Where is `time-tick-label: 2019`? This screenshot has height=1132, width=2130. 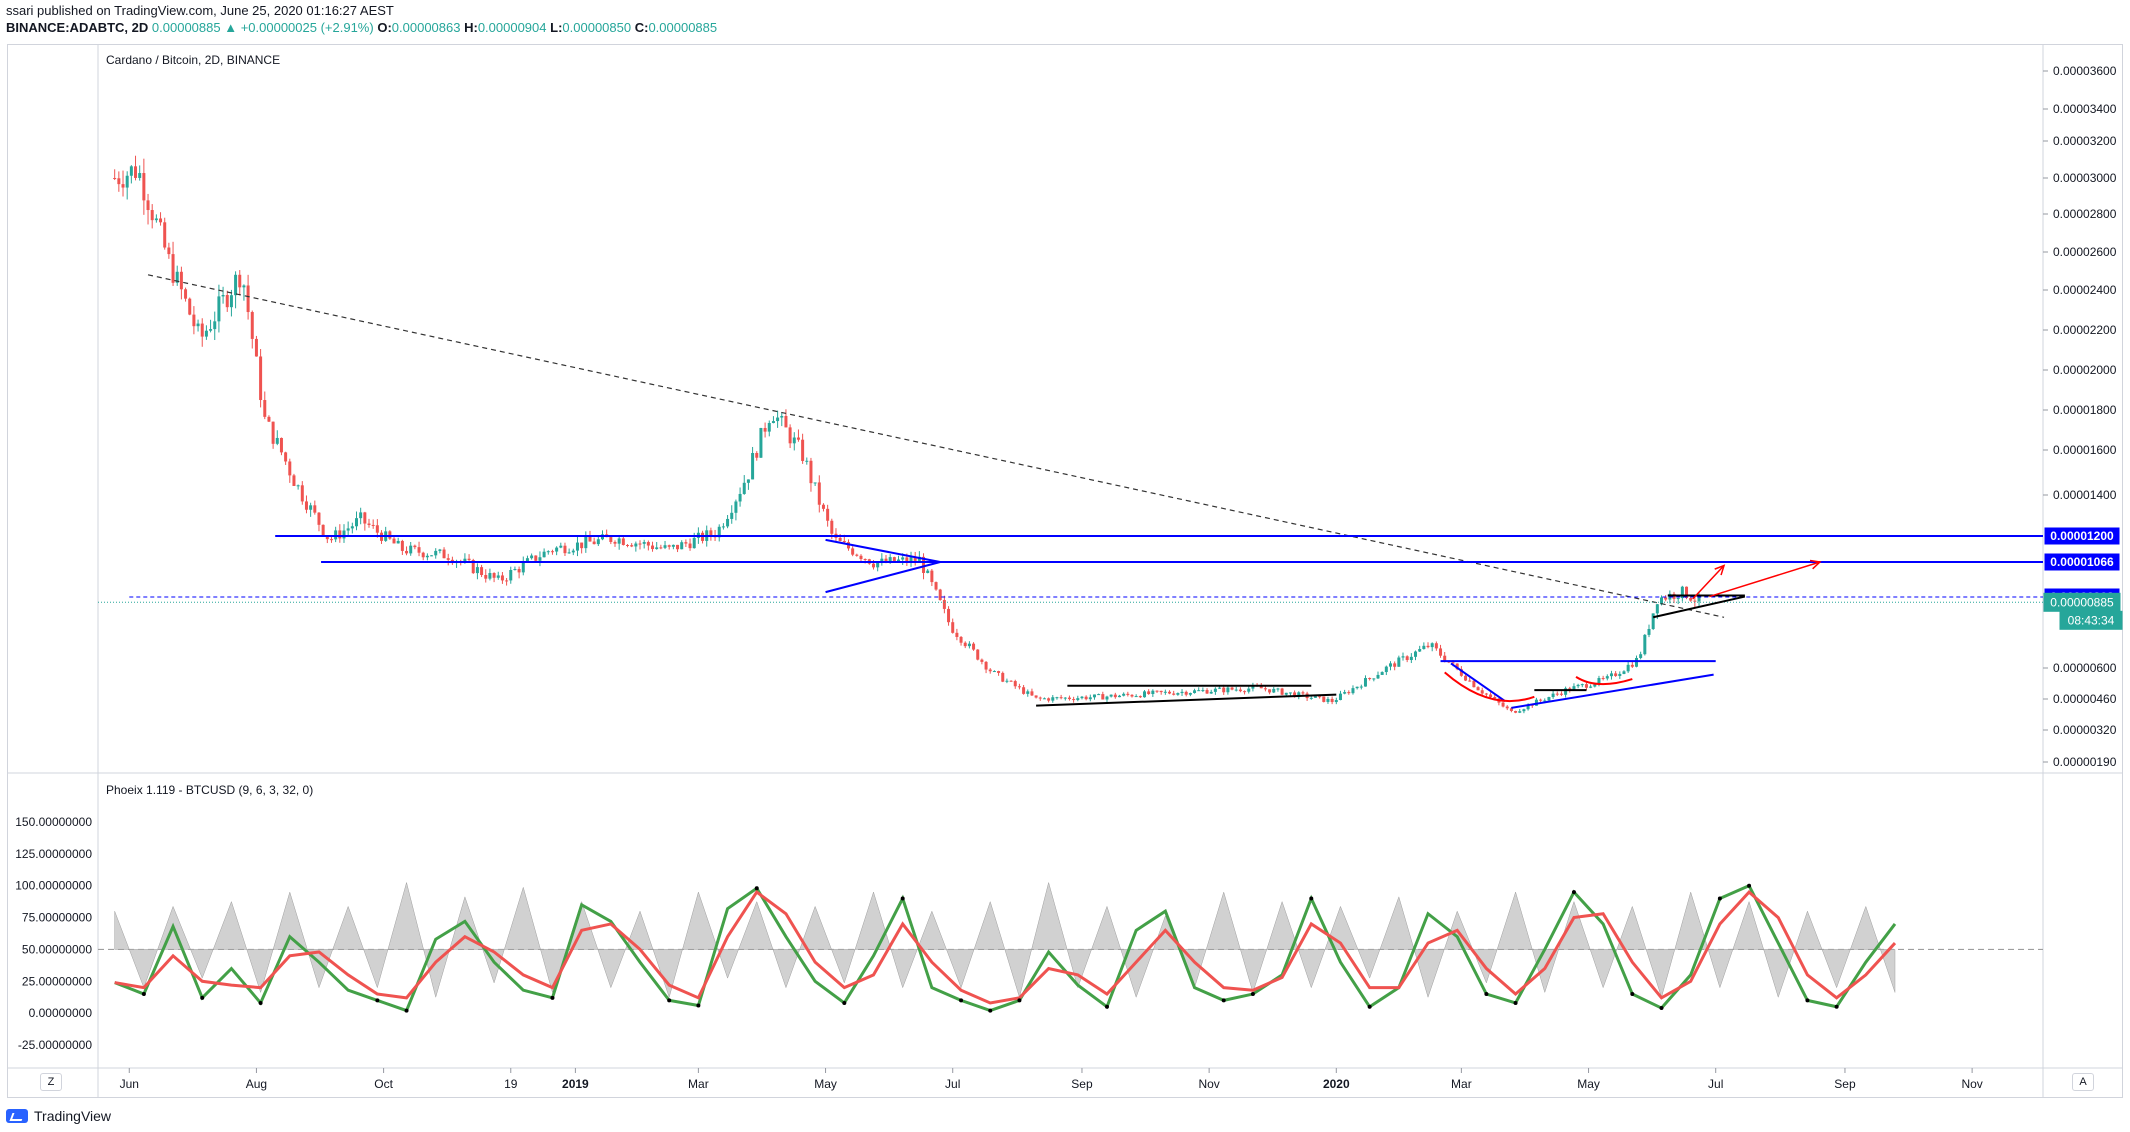 time-tick-label: 2019 is located at coordinates (575, 1084).